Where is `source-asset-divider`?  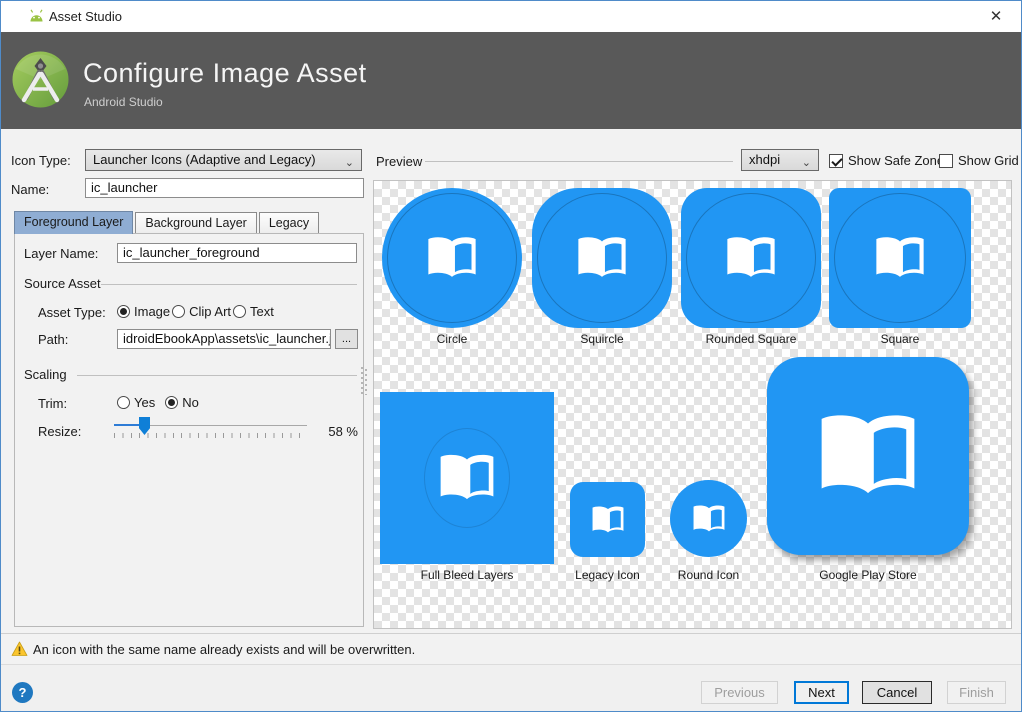
source-asset-divider is located at coordinates (229, 284).